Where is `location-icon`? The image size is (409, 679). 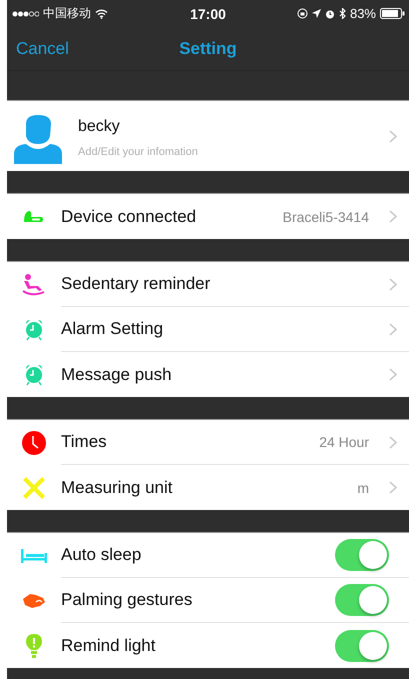 location-icon is located at coordinates (316, 13).